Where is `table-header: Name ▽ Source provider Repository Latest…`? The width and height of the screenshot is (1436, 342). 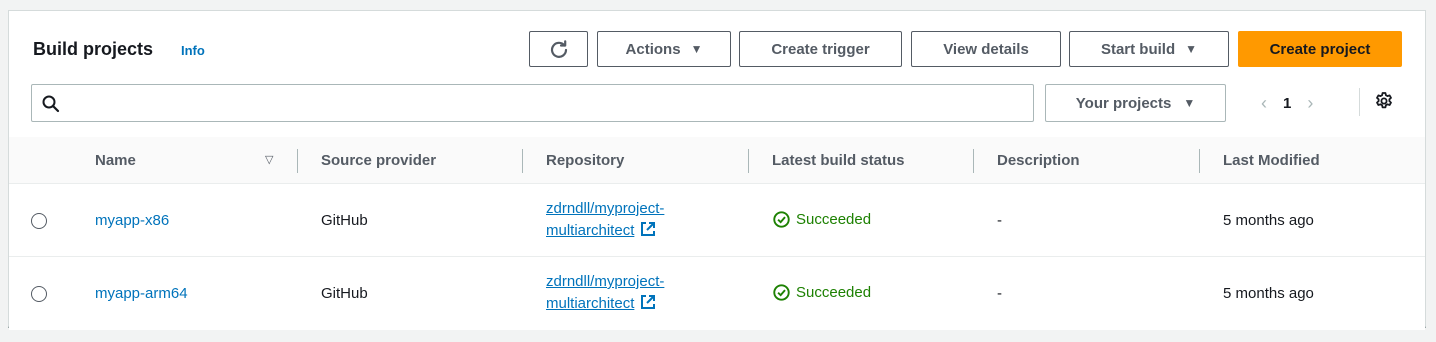
table-header: Name ▽ Source provider Repository Latest… is located at coordinates (717, 160).